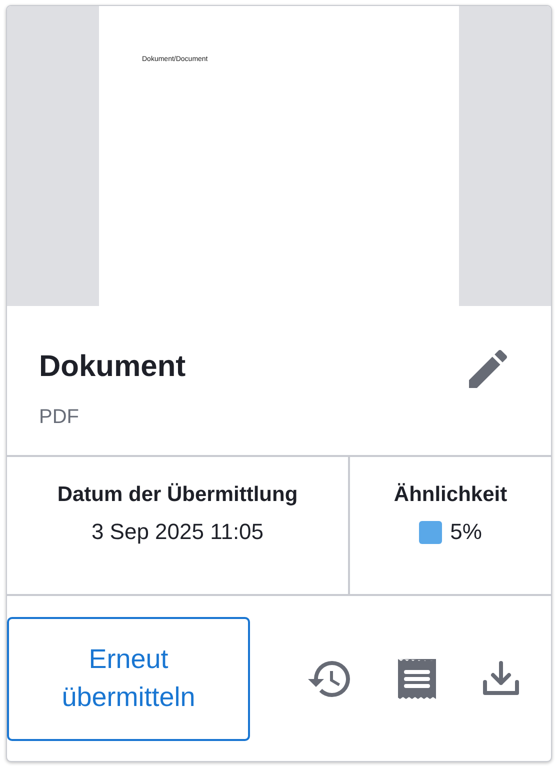 Image resolution: width=560 pixels, height=770 pixels. What do you see at coordinates (177, 495) in the screenshot?
I see `date-label: Datum der Übermittlung` at bounding box center [177, 495].